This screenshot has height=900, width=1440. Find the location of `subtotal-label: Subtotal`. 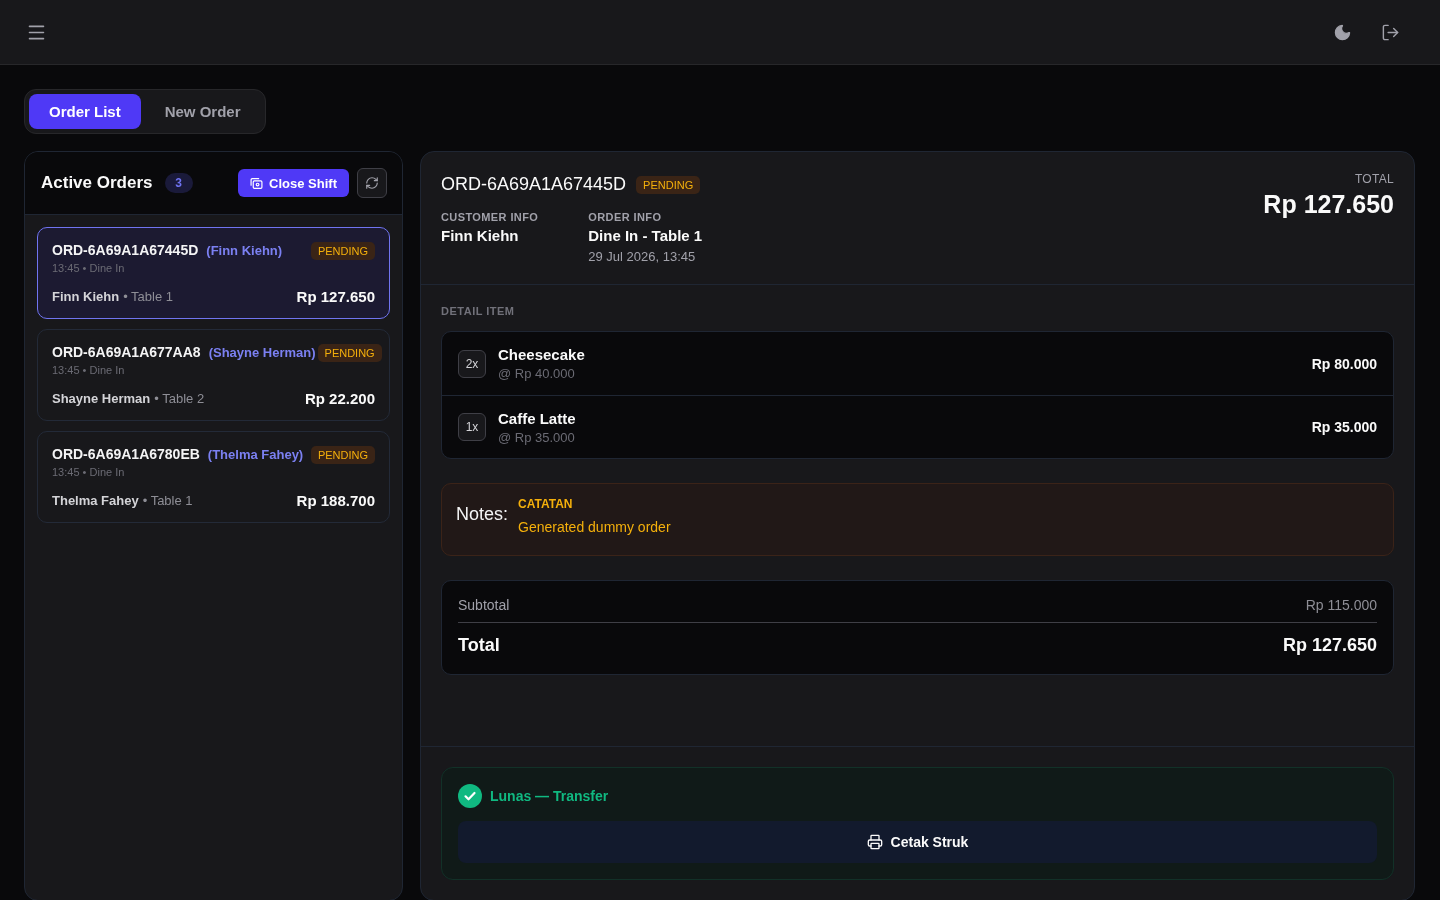

subtotal-label: Subtotal is located at coordinates (484, 605).